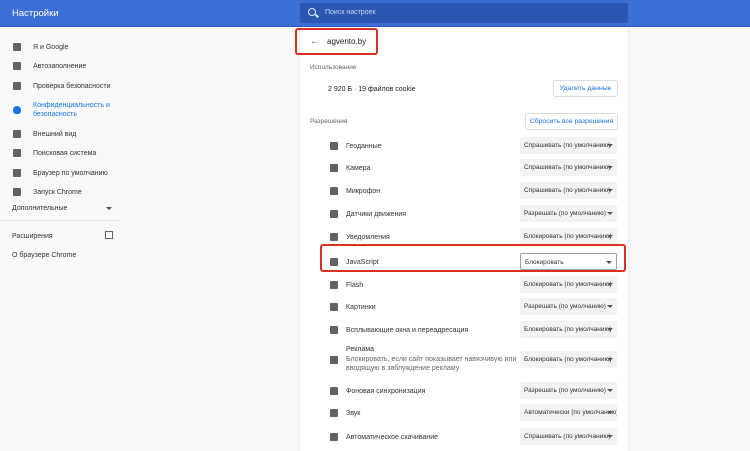 The width and height of the screenshot is (750, 451). I want to click on permission-label: Микрофон, so click(363, 191).